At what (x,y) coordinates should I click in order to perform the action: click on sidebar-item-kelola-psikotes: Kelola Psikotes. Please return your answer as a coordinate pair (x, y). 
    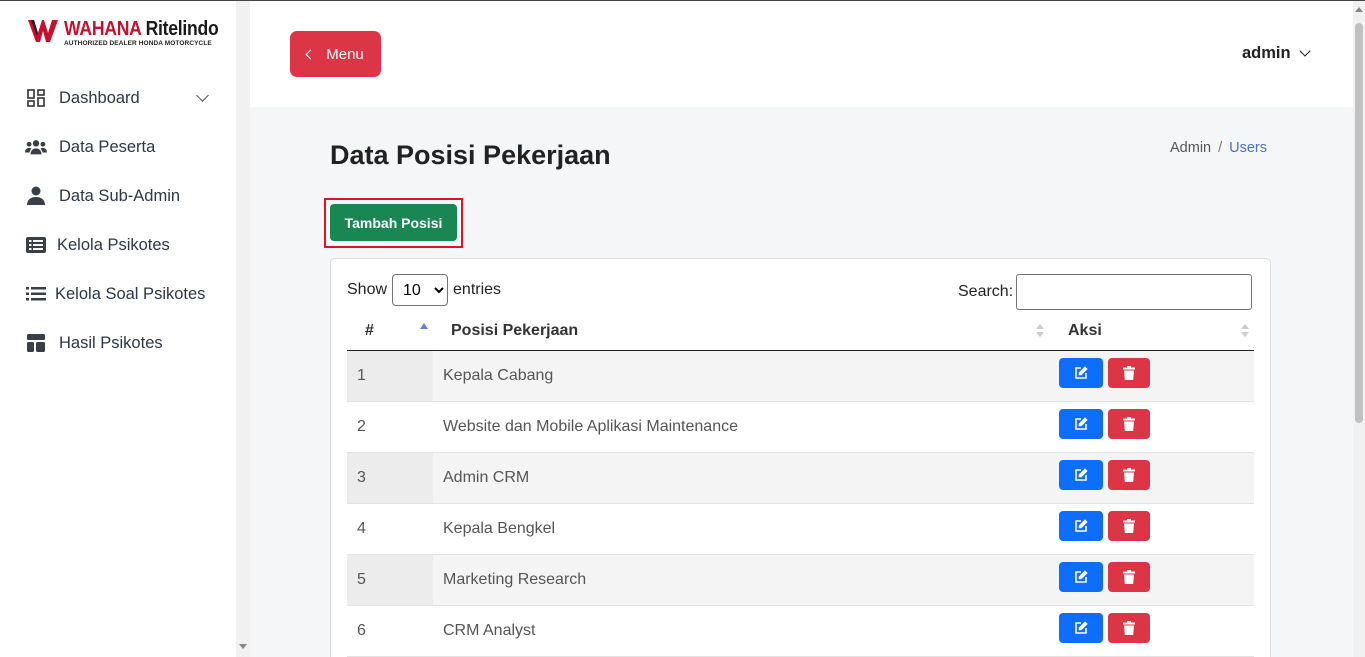
    Looking at the image, I should click on (118, 245).